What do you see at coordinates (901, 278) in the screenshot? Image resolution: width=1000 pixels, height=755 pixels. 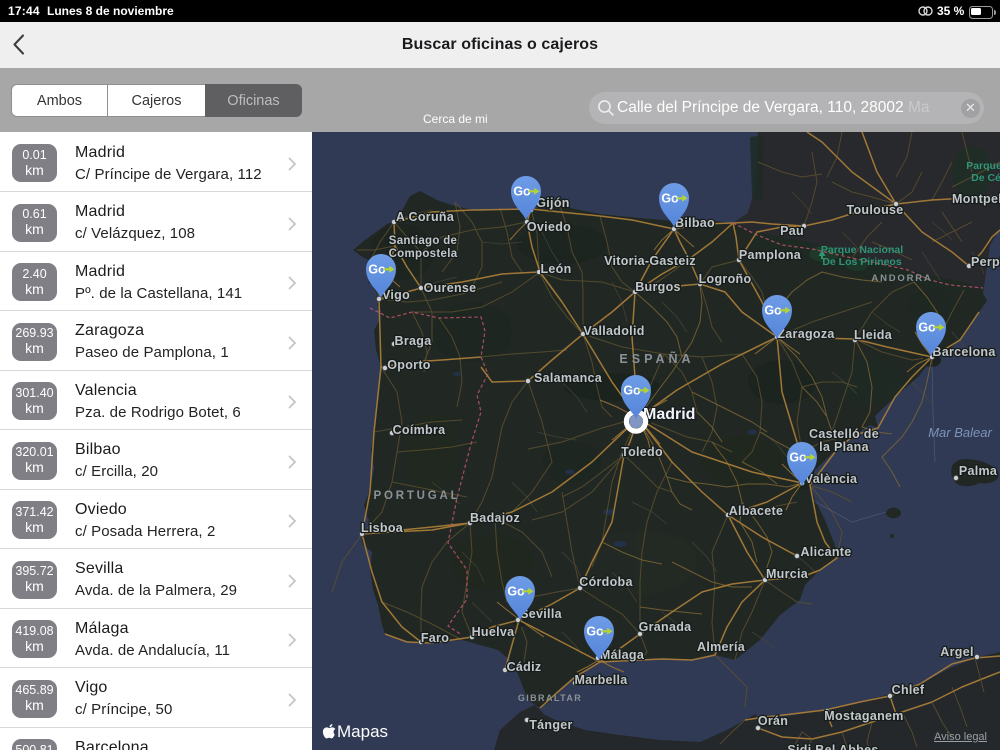 I see `svg-text: ANDORRA` at bounding box center [901, 278].